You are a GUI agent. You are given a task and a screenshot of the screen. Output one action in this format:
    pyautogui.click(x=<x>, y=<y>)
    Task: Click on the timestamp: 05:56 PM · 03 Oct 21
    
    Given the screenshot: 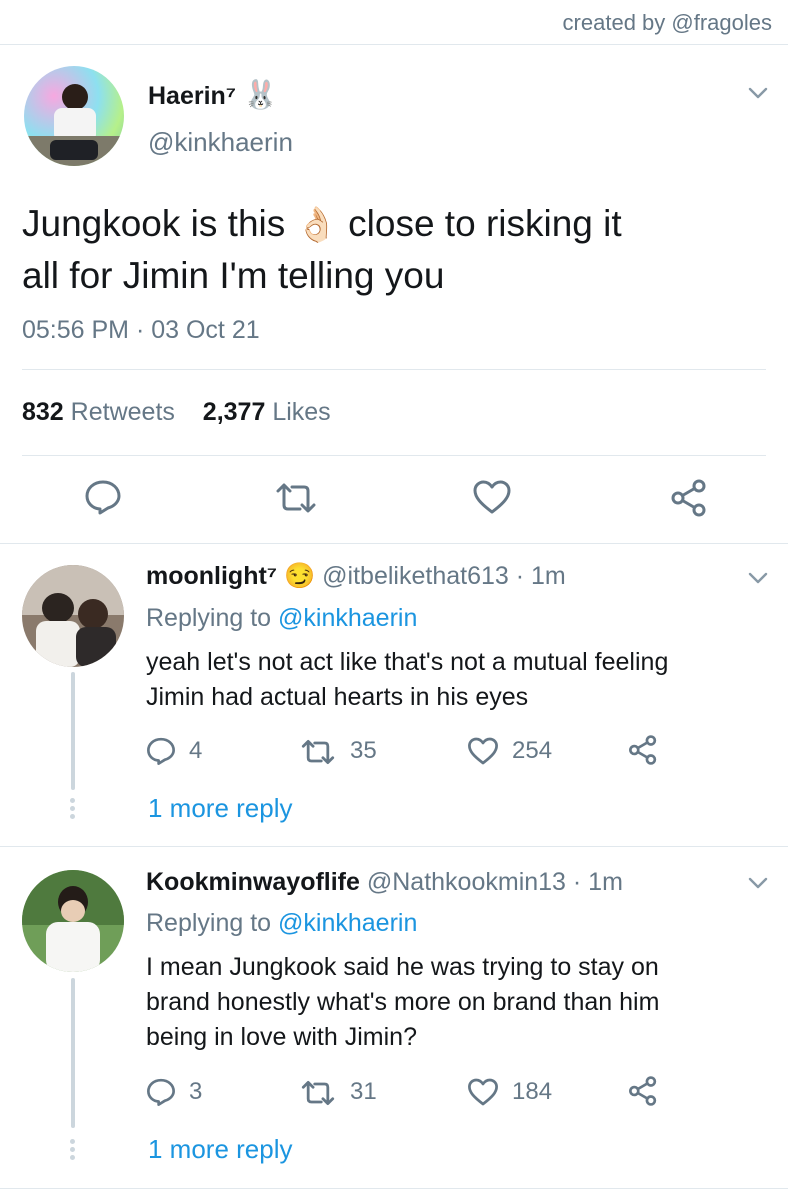 What is the action you would take?
    pyautogui.click(x=141, y=330)
    